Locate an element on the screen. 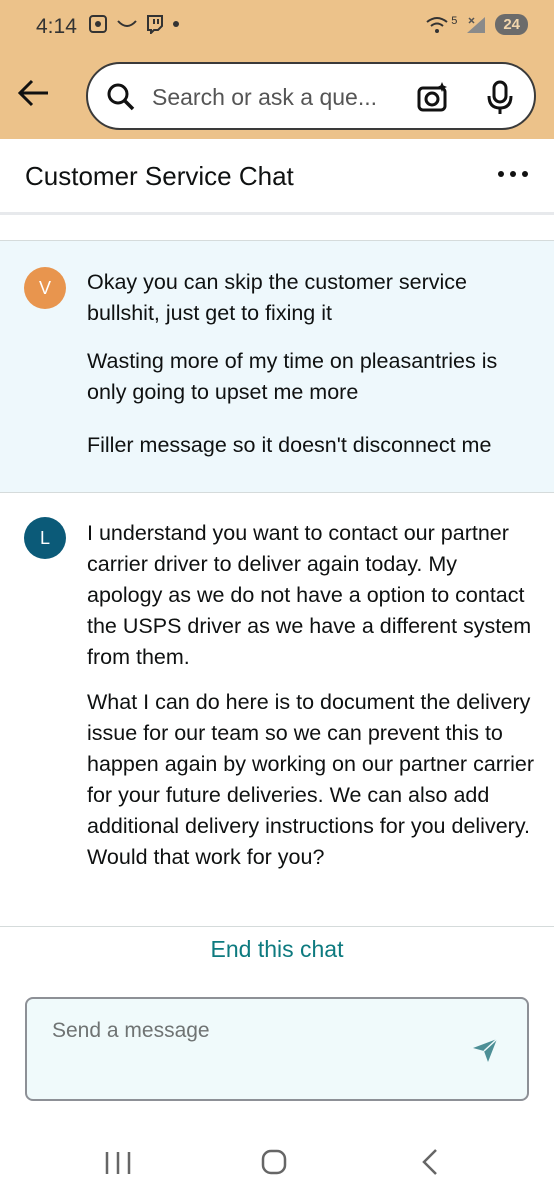 This screenshot has width=554, height=1200. message-composer: Send a message is located at coordinates (277, 1049).